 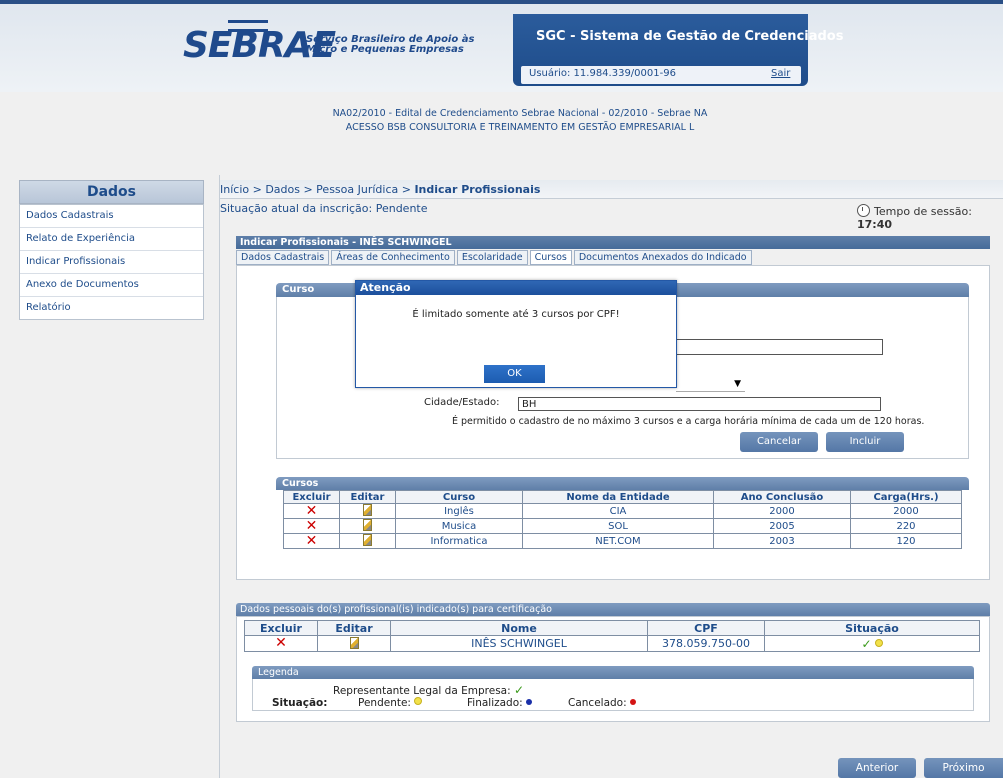 I want to click on session-label: Tempo de sessão:, so click(x=923, y=211).